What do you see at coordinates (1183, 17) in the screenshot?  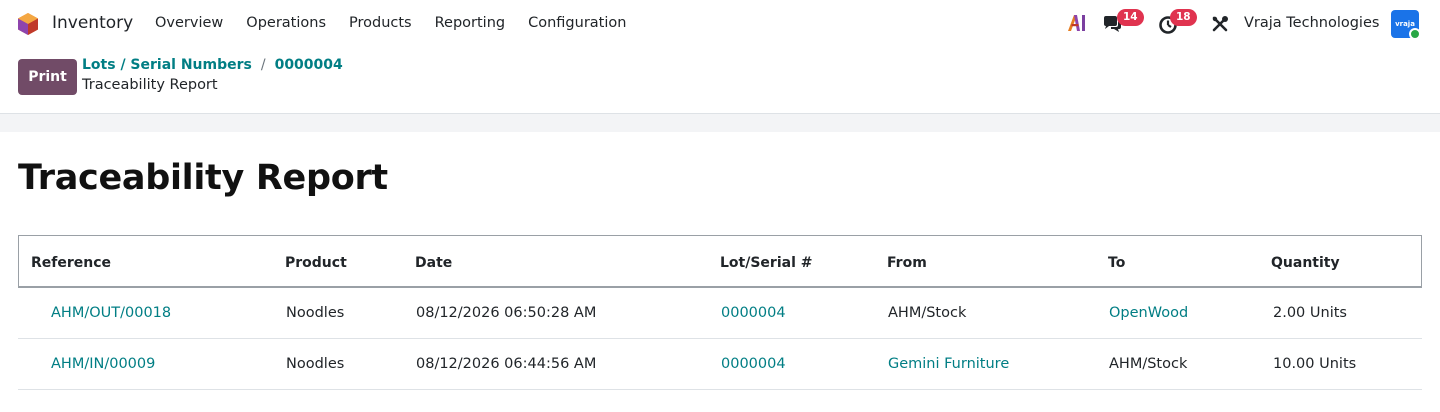 I see `activity-count-badge: 18` at bounding box center [1183, 17].